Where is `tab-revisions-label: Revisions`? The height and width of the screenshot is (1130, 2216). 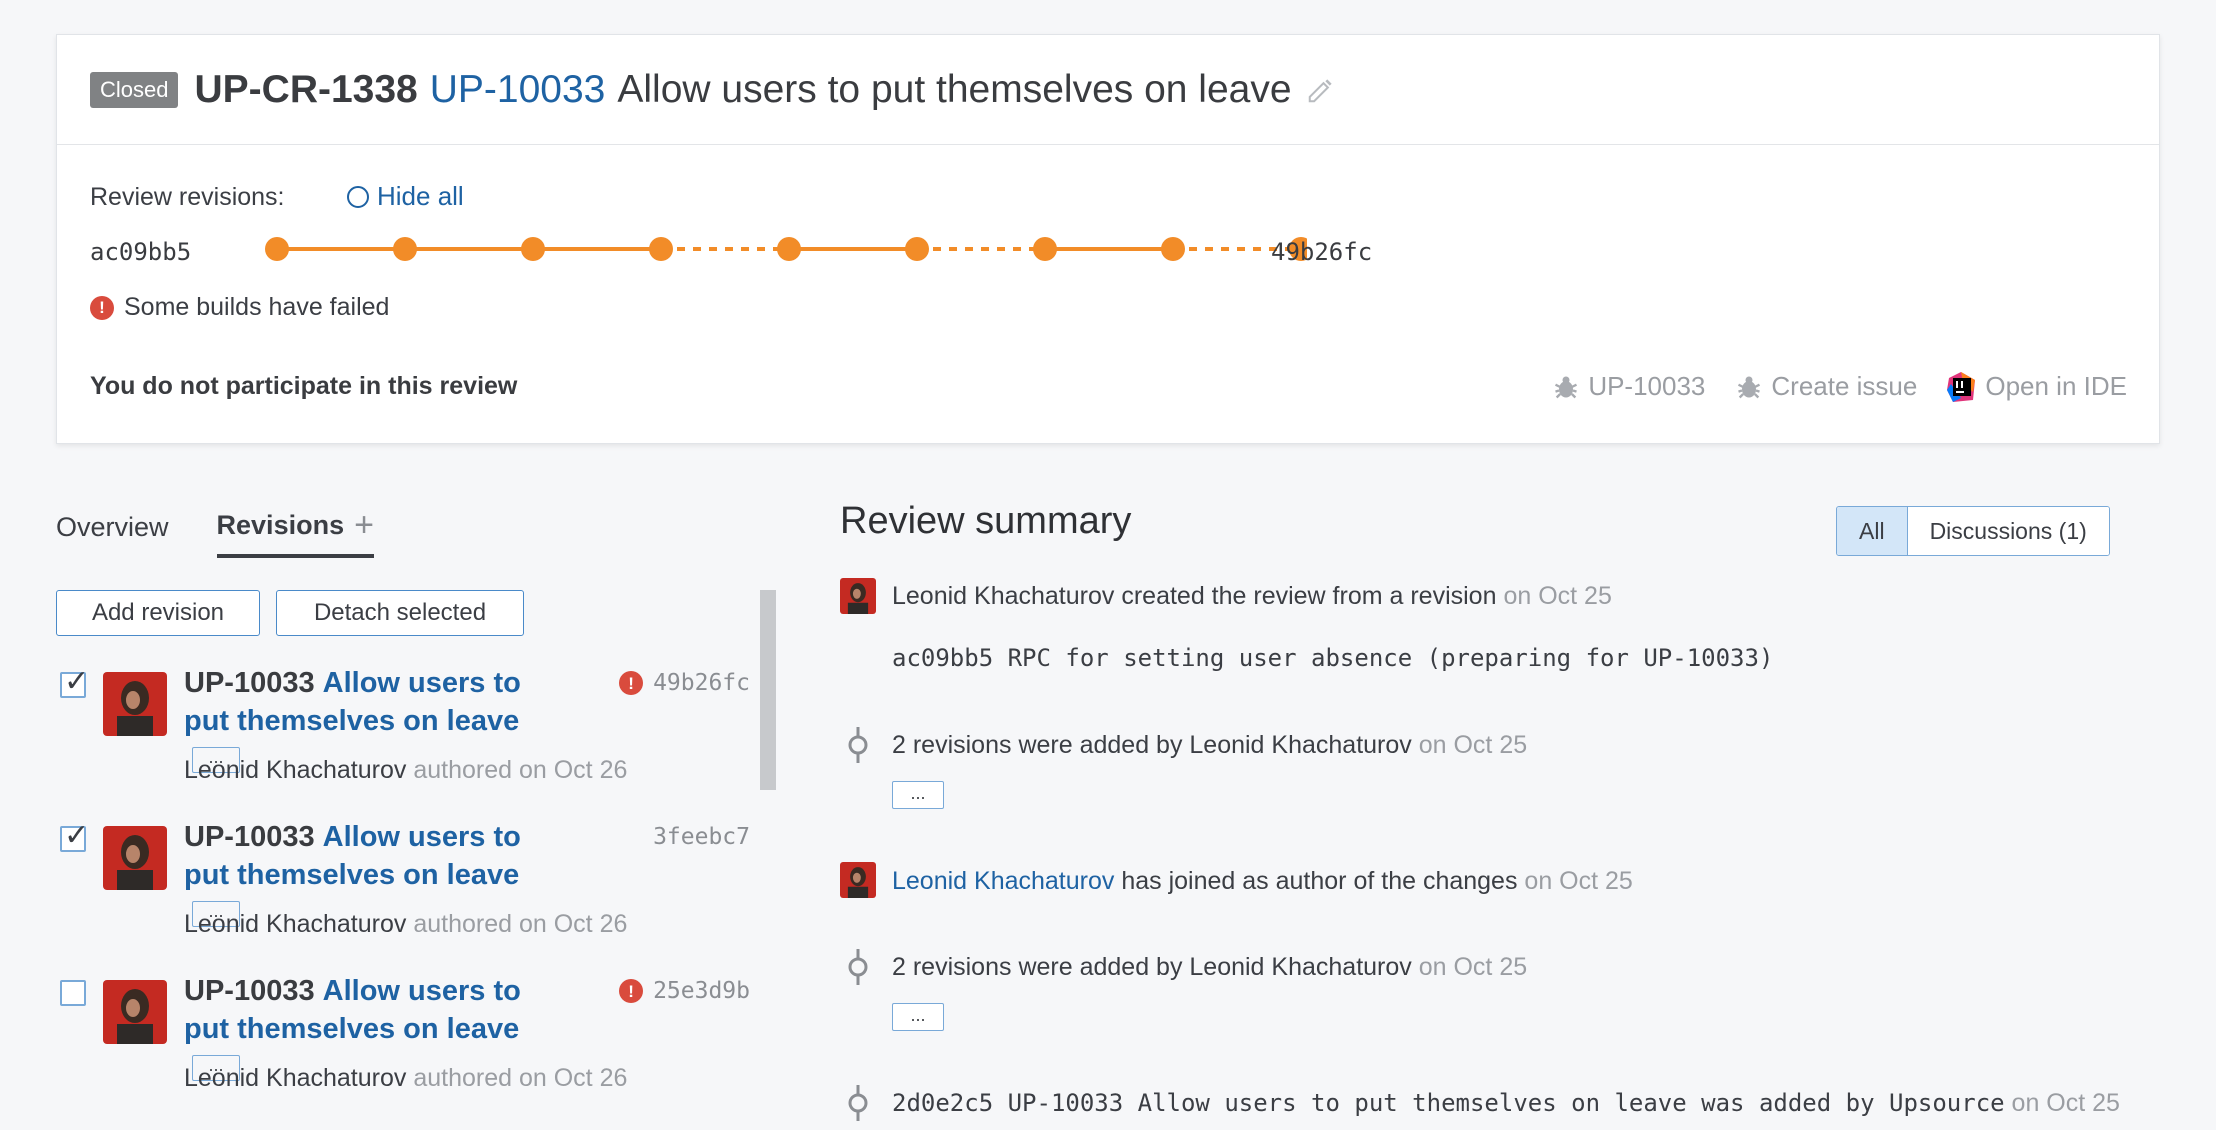 tab-revisions-label: Revisions is located at coordinates (280, 524).